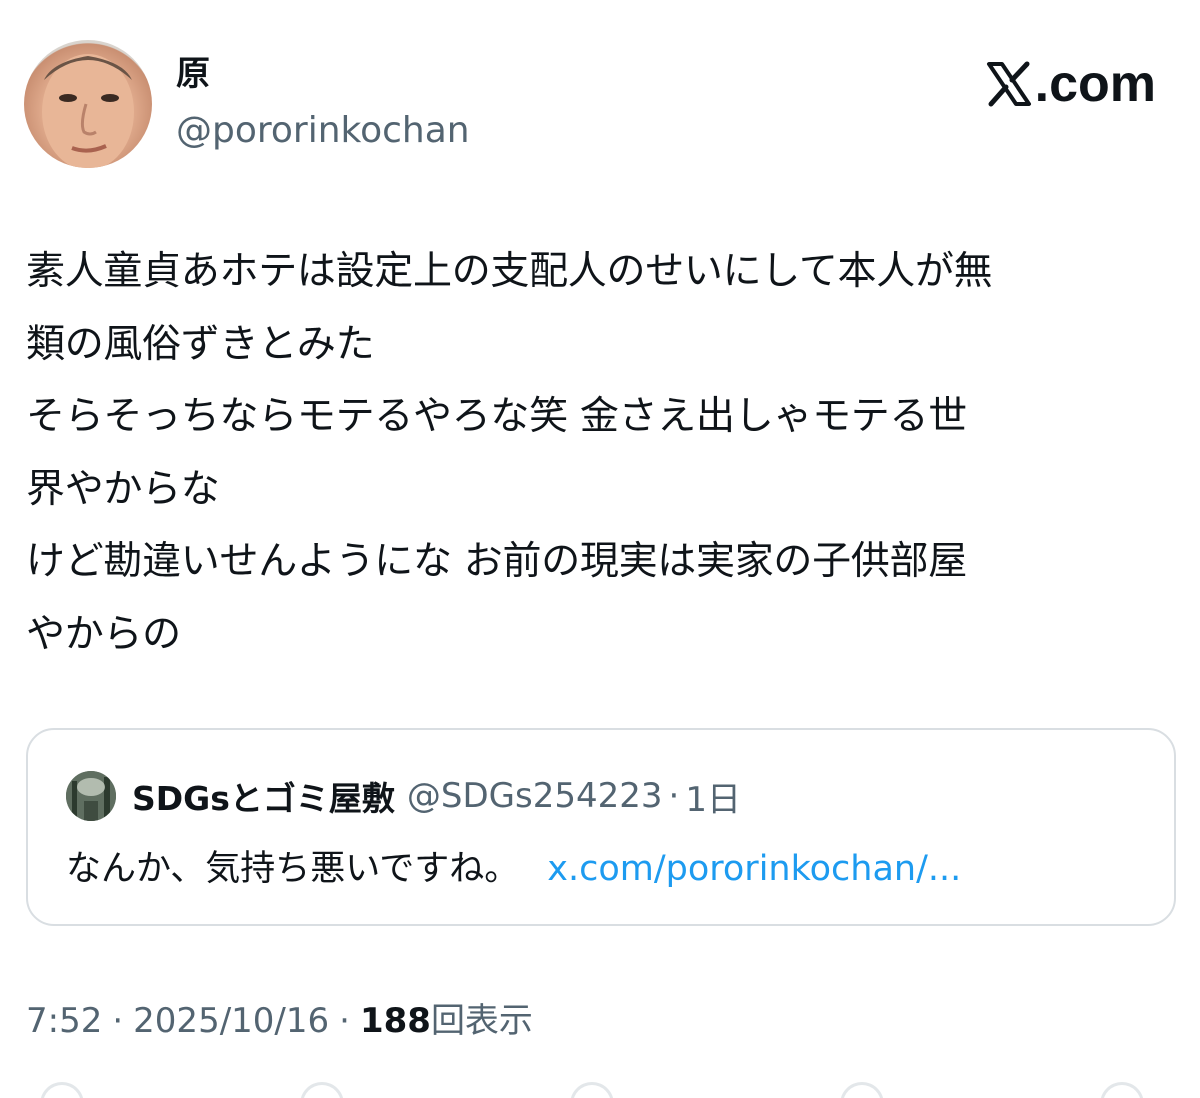 The height and width of the screenshot is (1098, 1200). I want to click on action-bar, so click(600, 1090).